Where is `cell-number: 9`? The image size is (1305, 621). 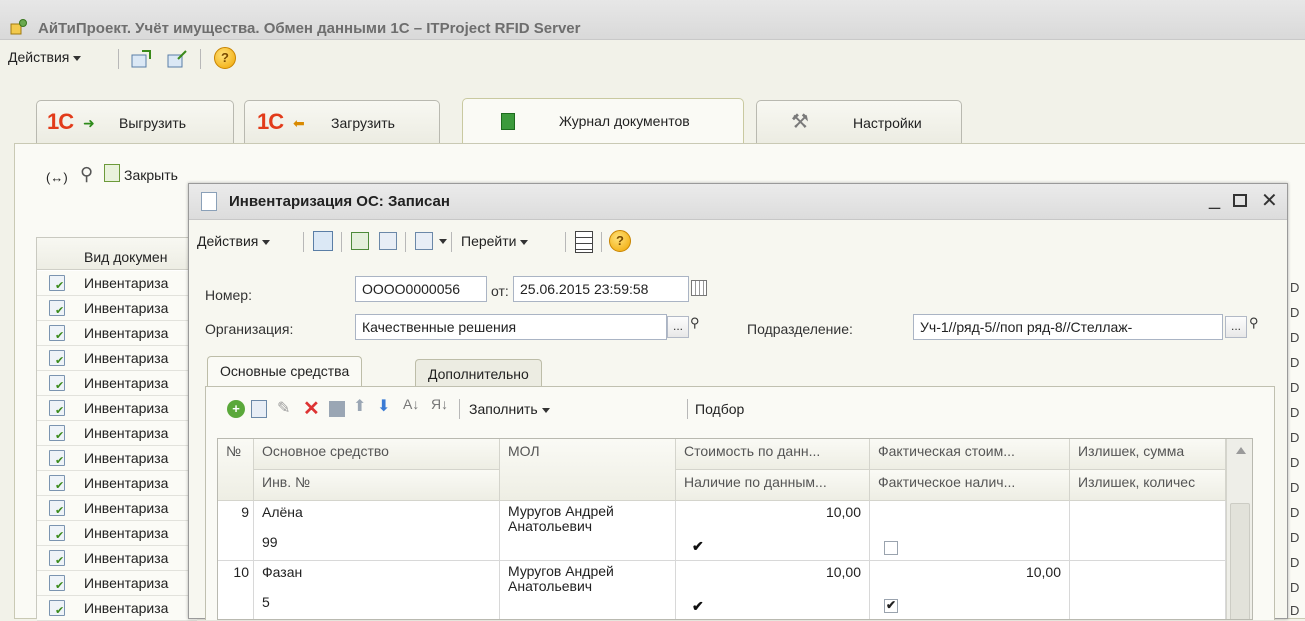 cell-number: 9 is located at coordinates (236, 531).